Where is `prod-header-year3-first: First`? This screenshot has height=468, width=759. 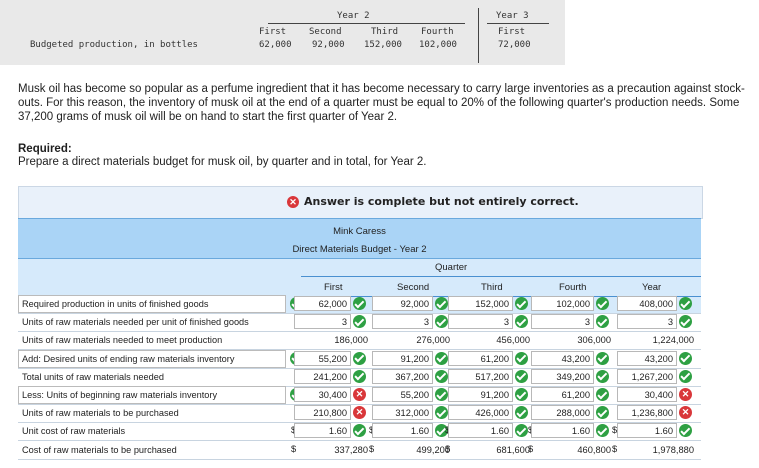
prod-header-year3-first: First is located at coordinates (512, 32).